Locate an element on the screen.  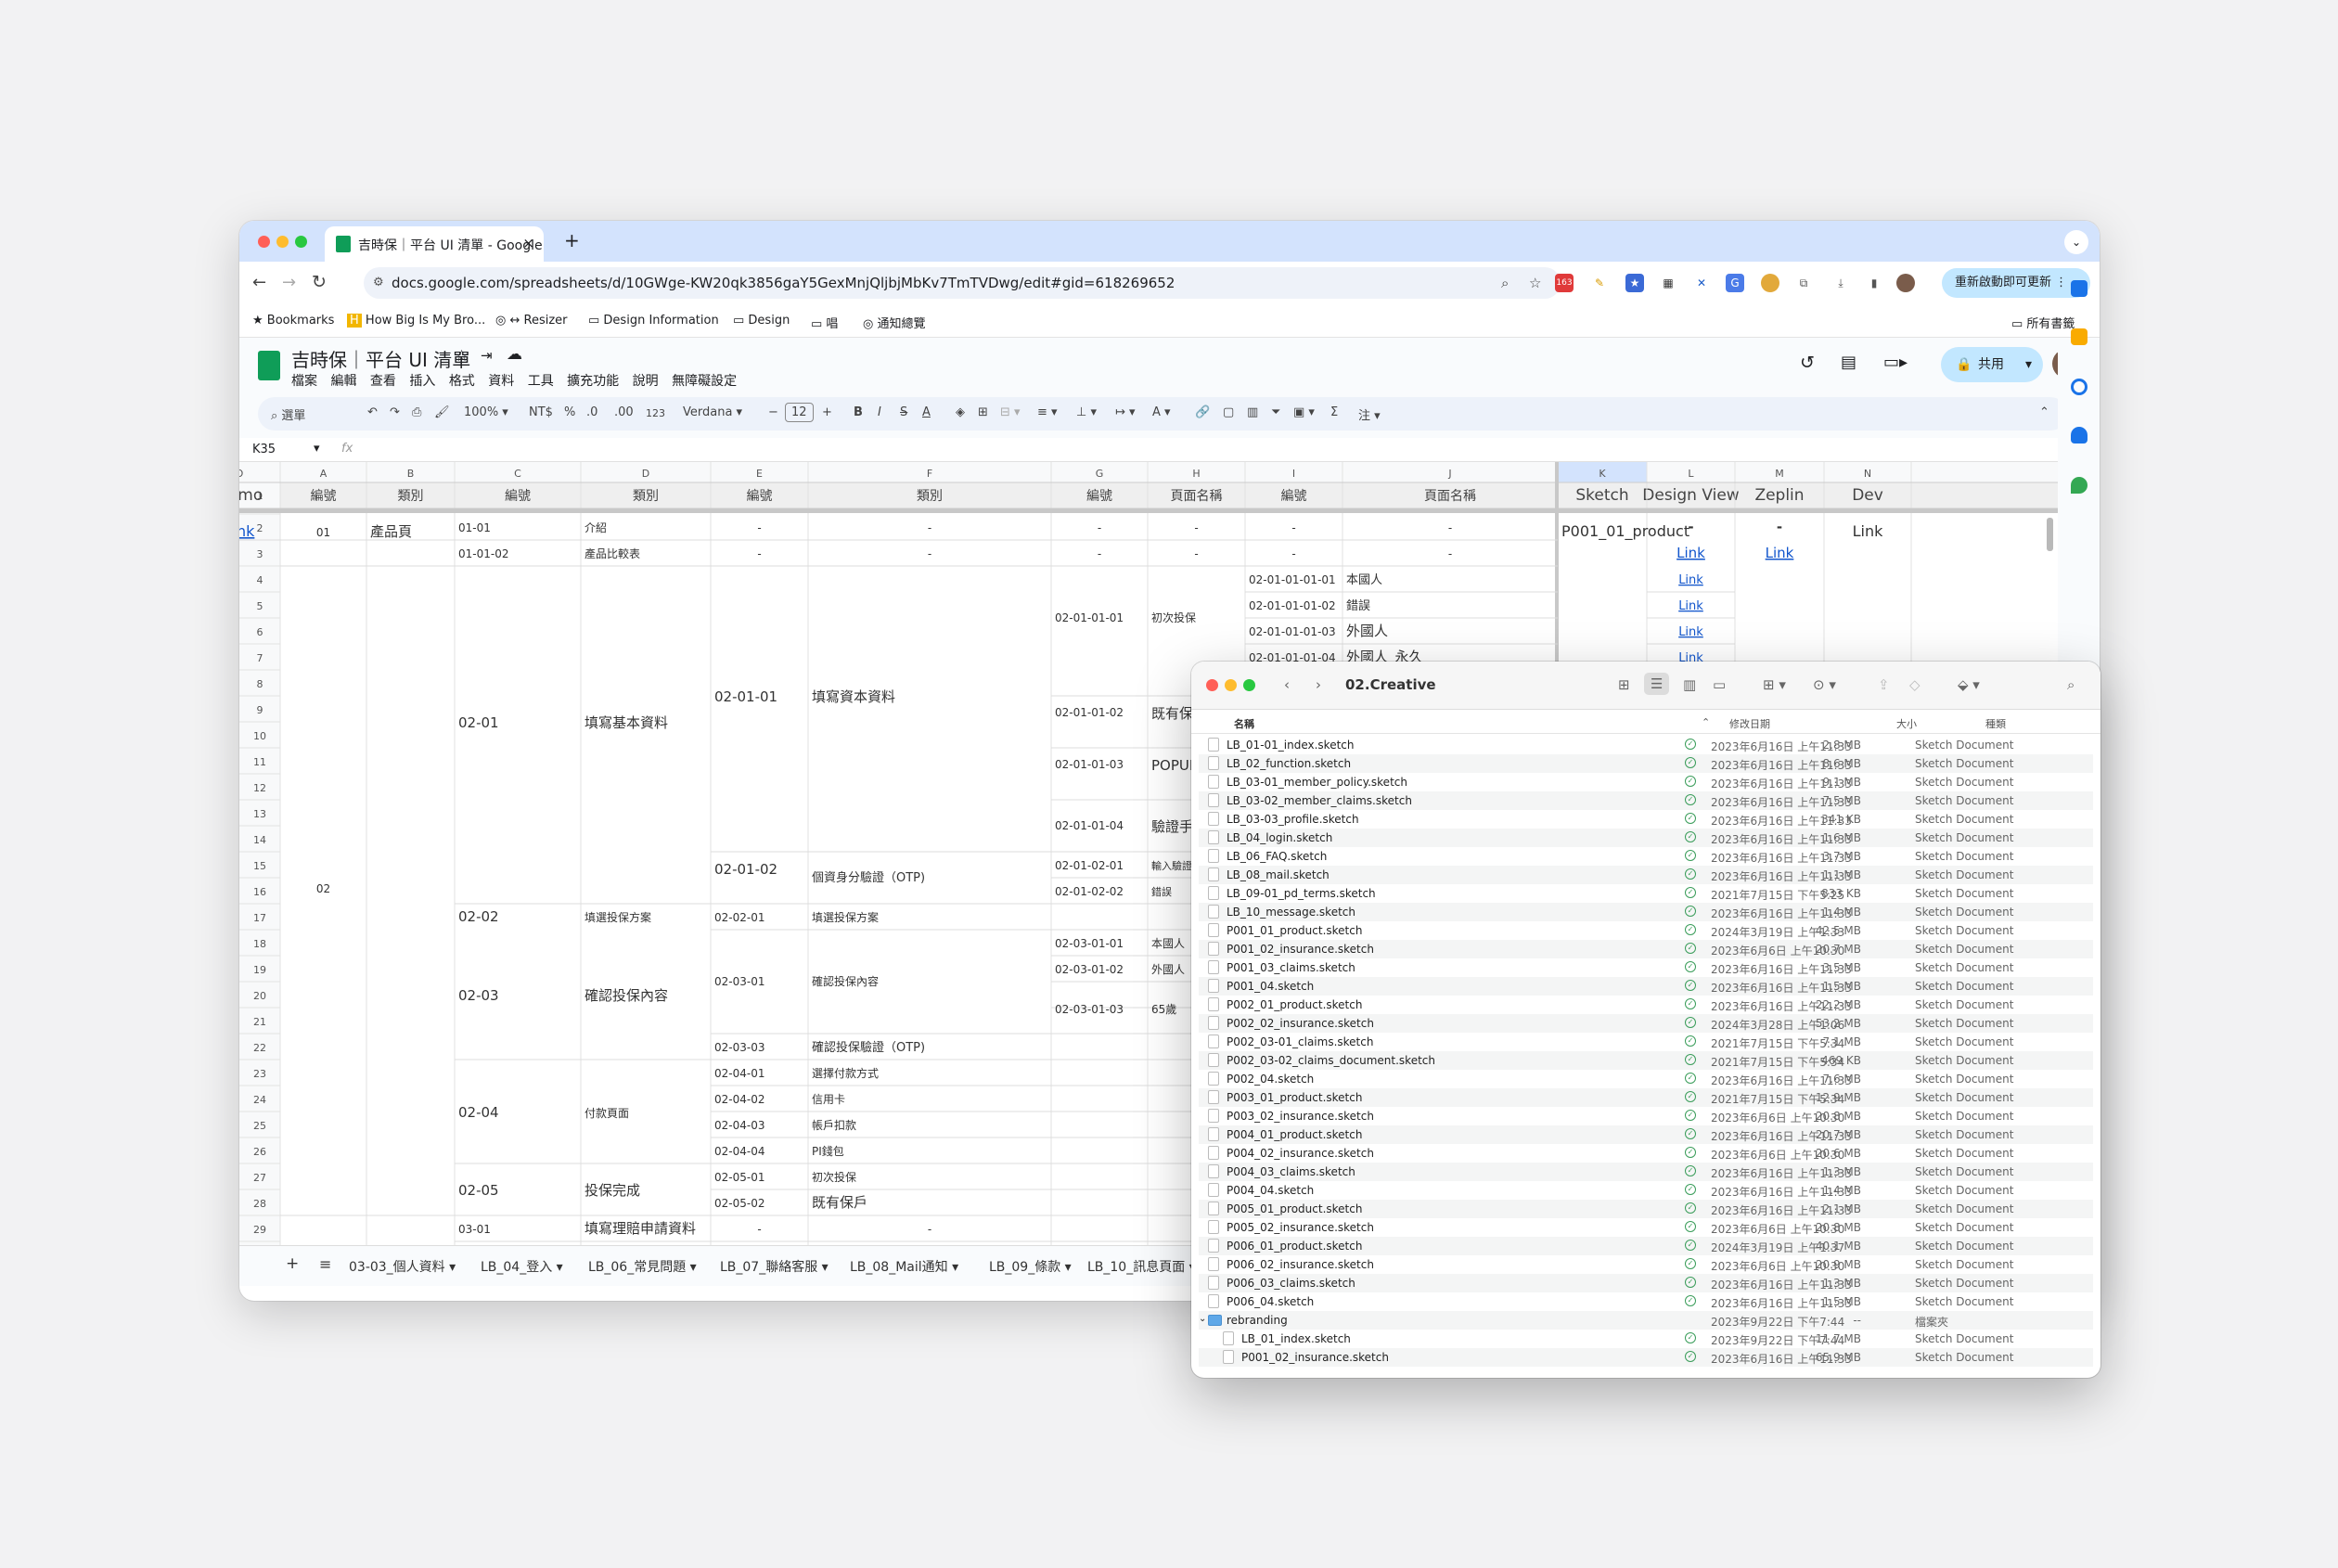
comments-icon: ▤ is located at coordinates (1848, 362).